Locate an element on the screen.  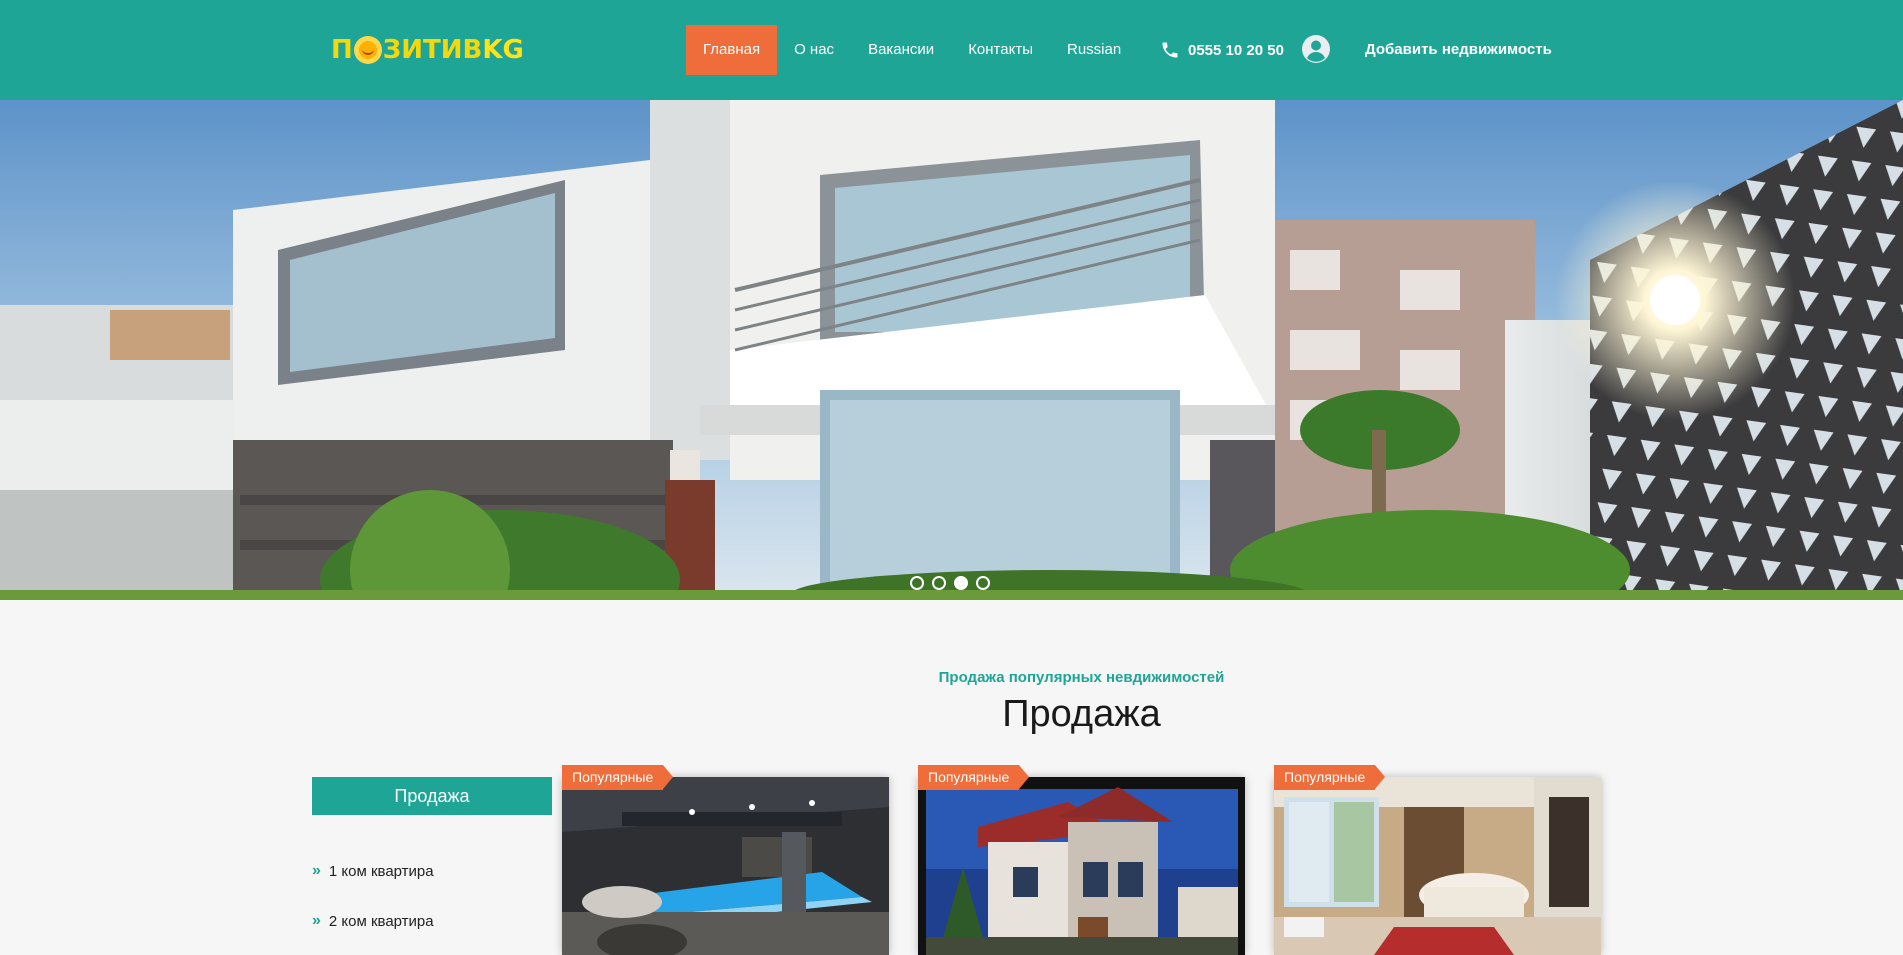
property-photo-bedroom is located at coordinates (1437, 866).